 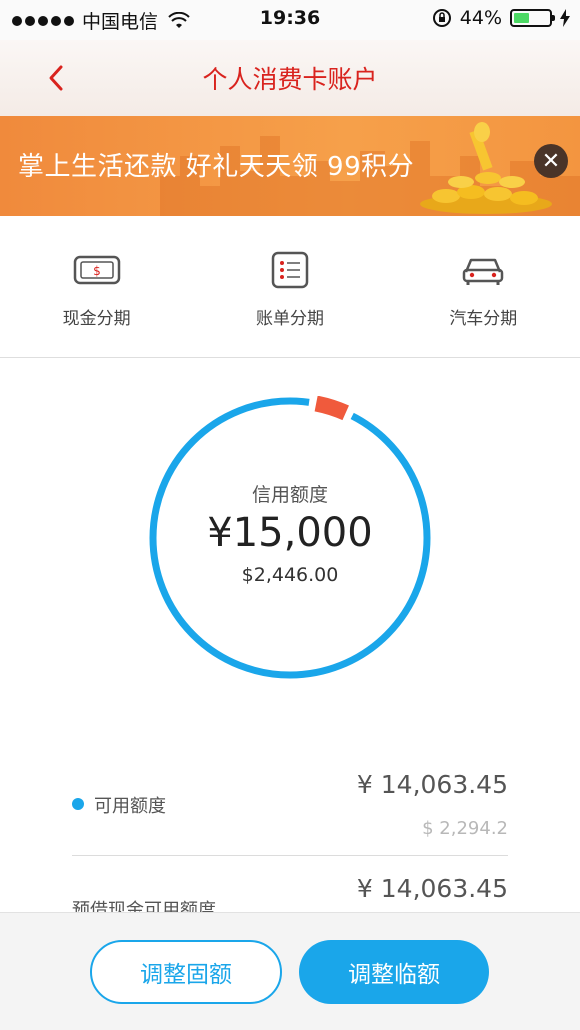 What do you see at coordinates (432, 888) in the screenshot?
I see `cash-advance-amount: ¥ 14,063.45` at bounding box center [432, 888].